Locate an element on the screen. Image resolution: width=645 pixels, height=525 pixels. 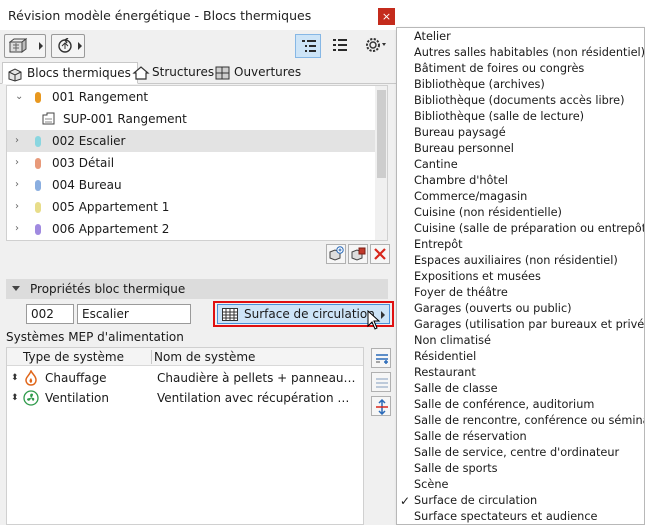
menu-item: ✓ Surface de circulation is located at coordinates (520, 501).